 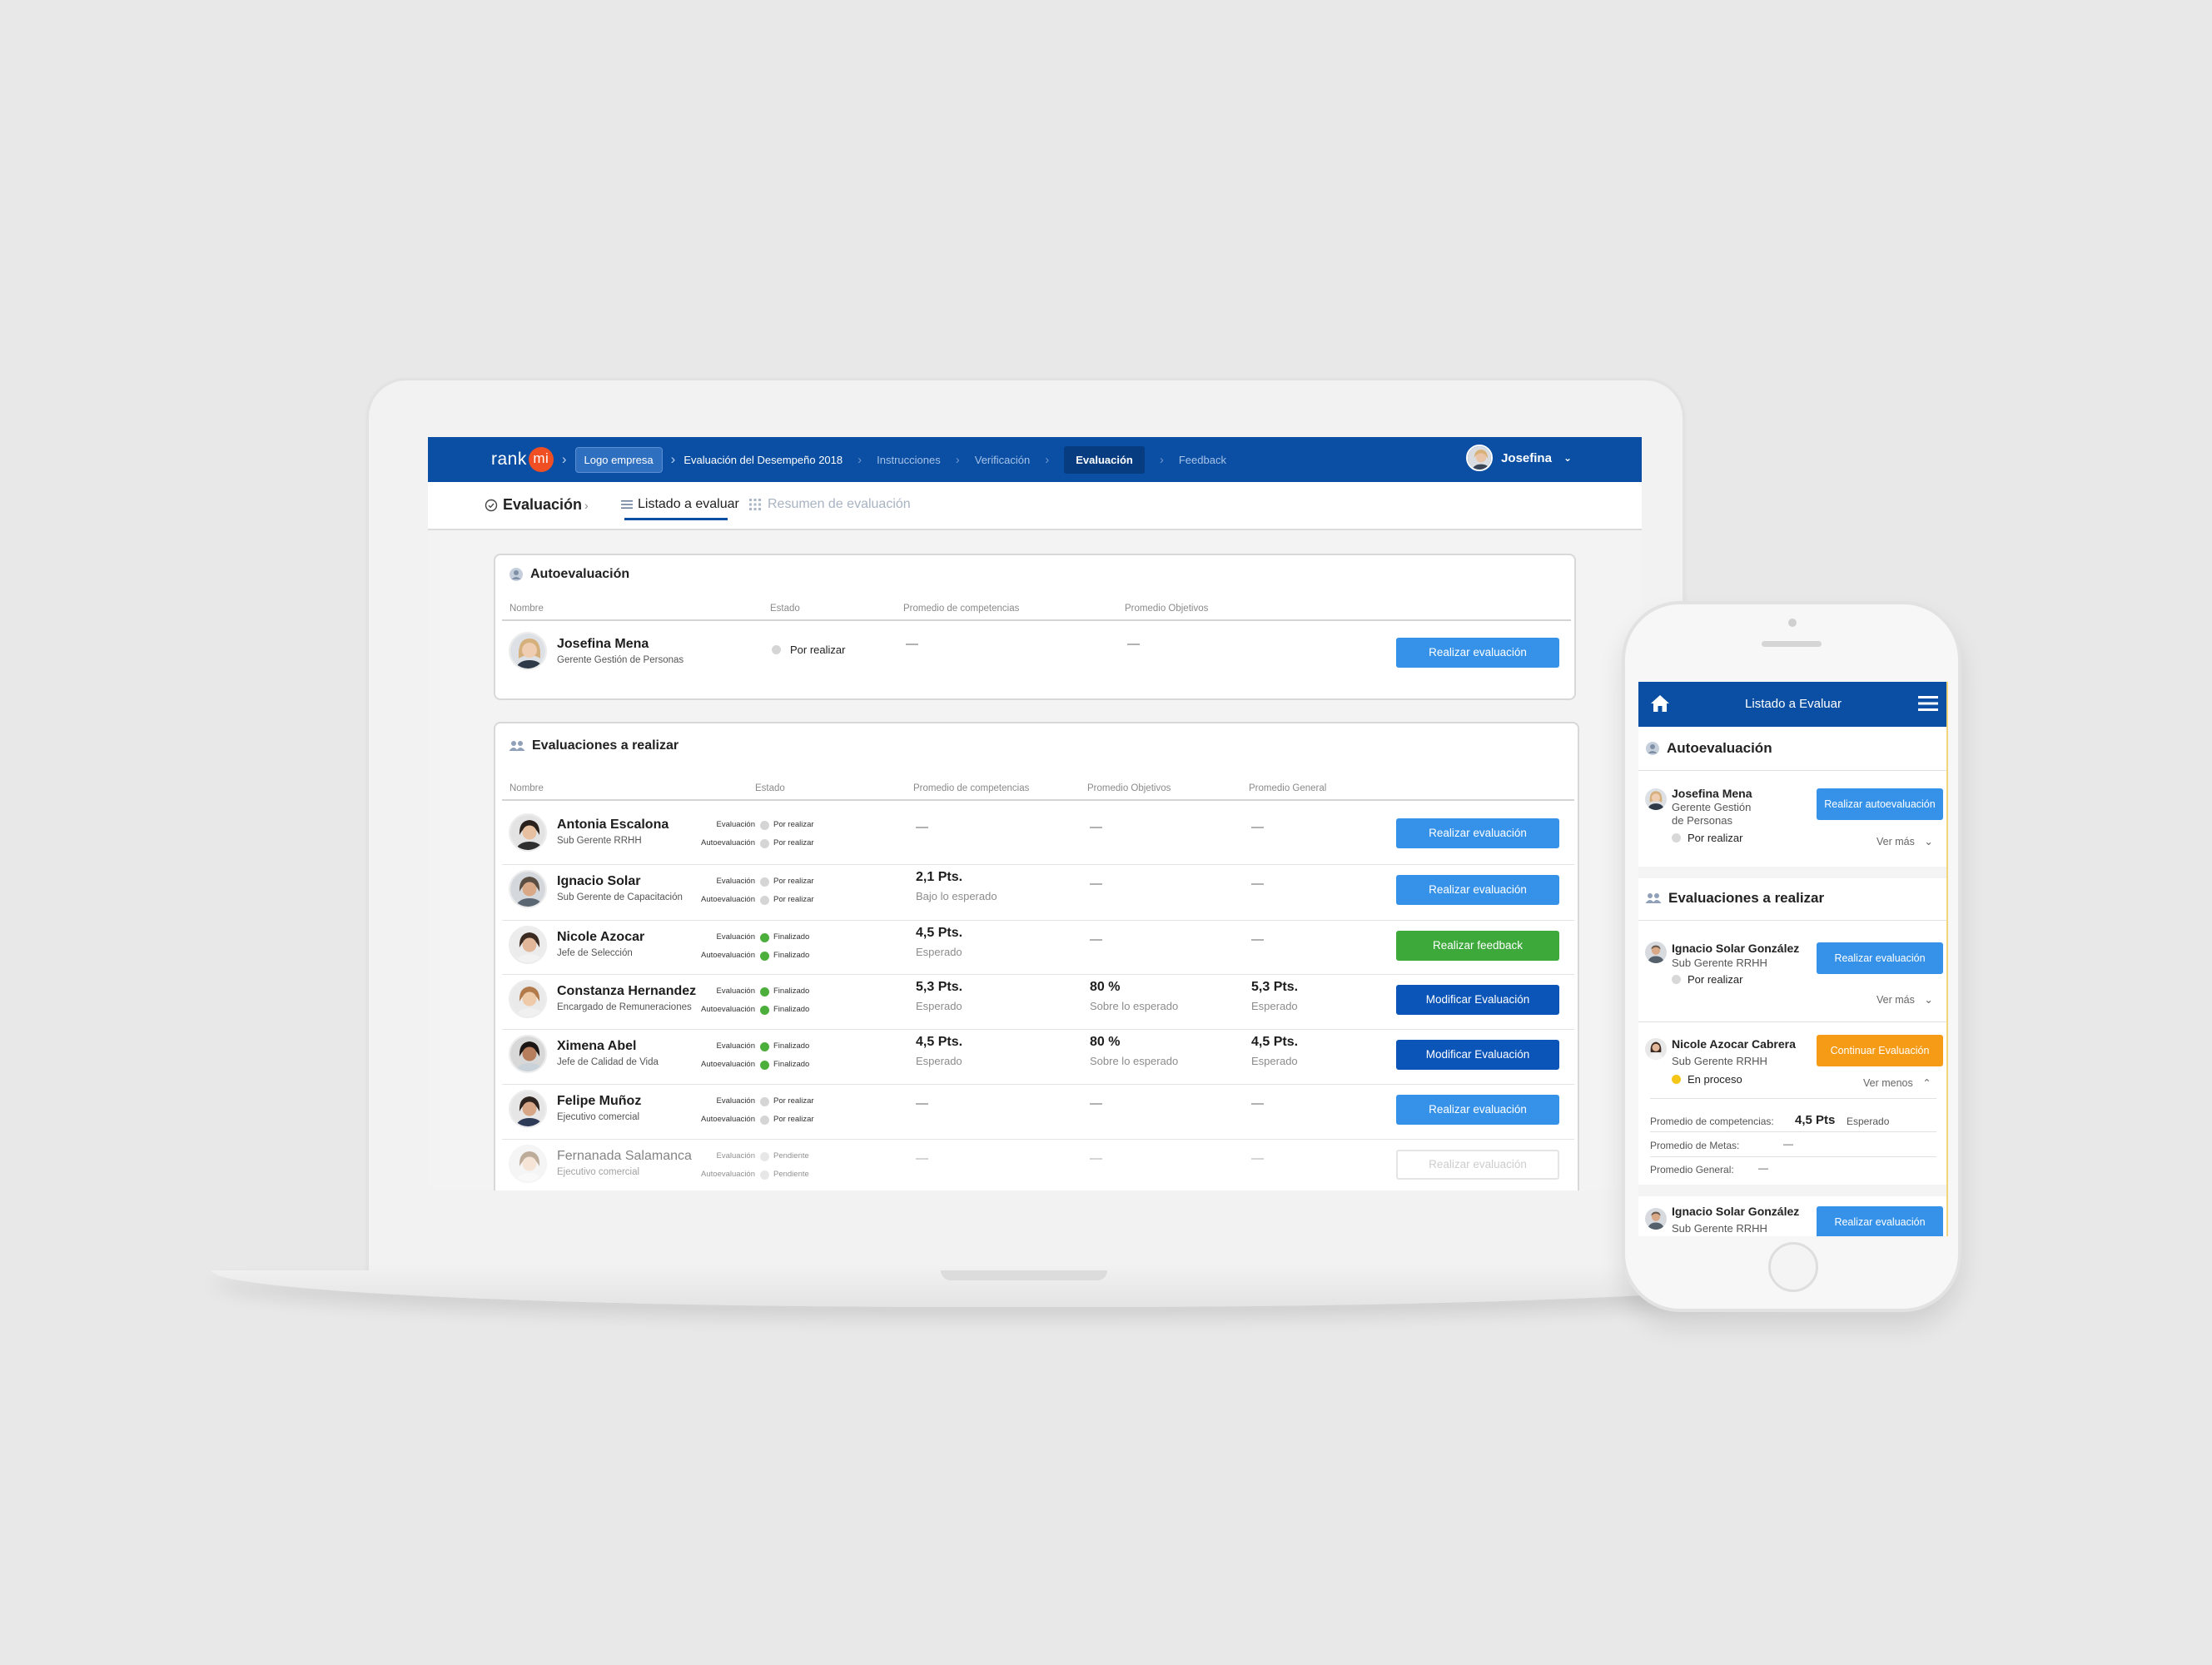 What do you see at coordinates (624, 1156) in the screenshot?
I see `person-name: Fernanada Salamanca` at bounding box center [624, 1156].